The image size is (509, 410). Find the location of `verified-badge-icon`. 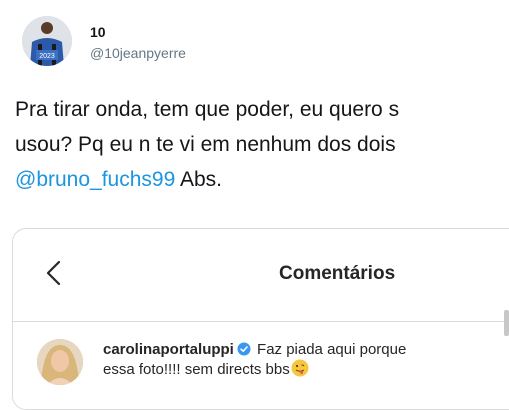

verified-badge-icon is located at coordinates (244, 349).